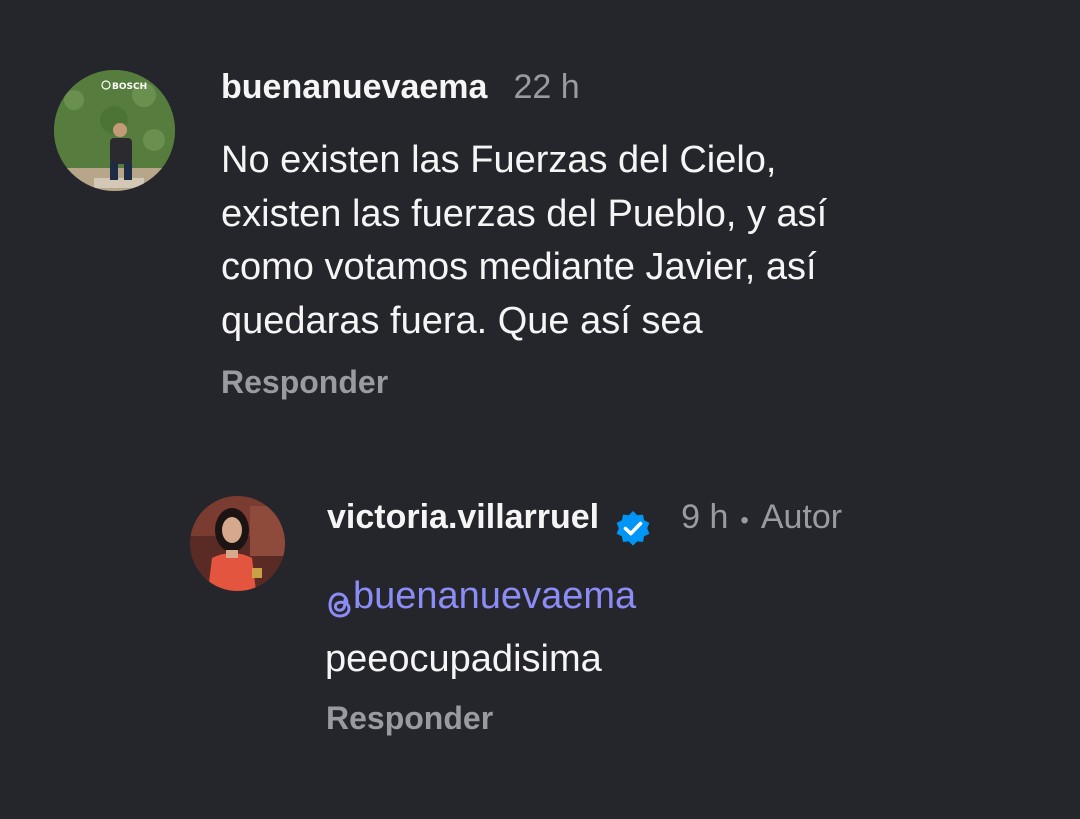  What do you see at coordinates (340, 601) in the screenshot?
I see `threads-icon` at bounding box center [340, 601].